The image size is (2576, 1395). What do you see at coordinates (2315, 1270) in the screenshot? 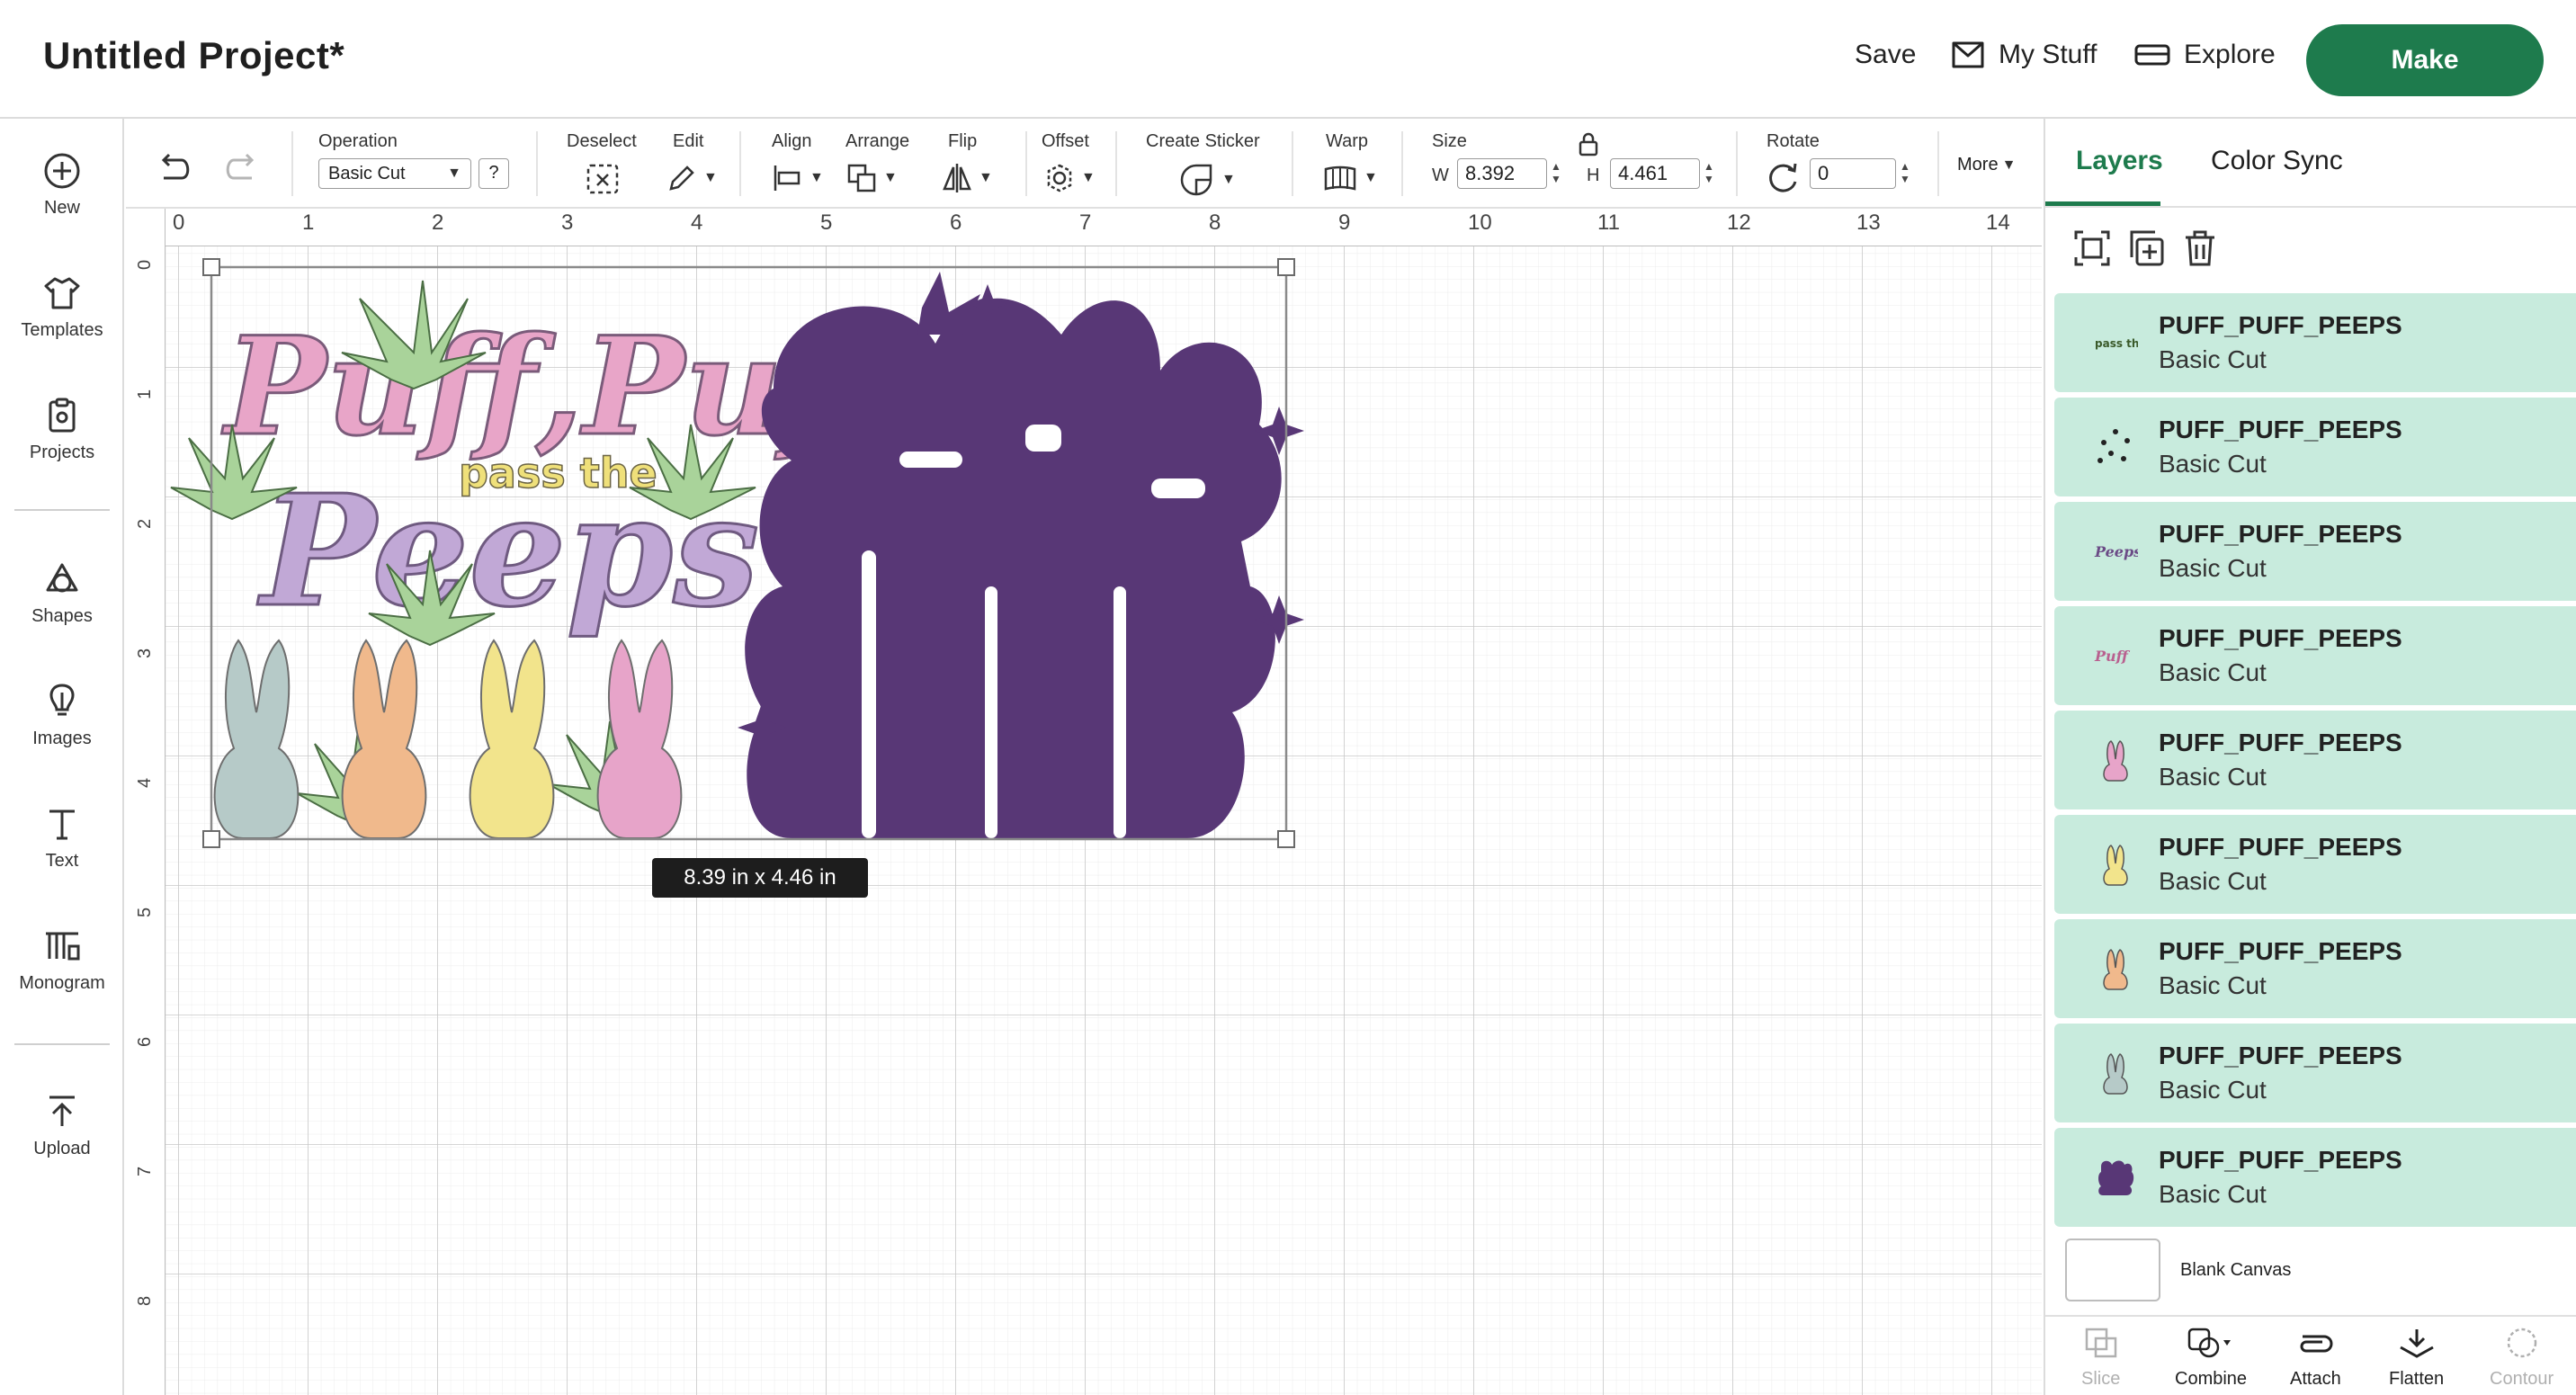
I see `blank-canvas-row: Blank Canvas` at bounding box center [2315, 1270].